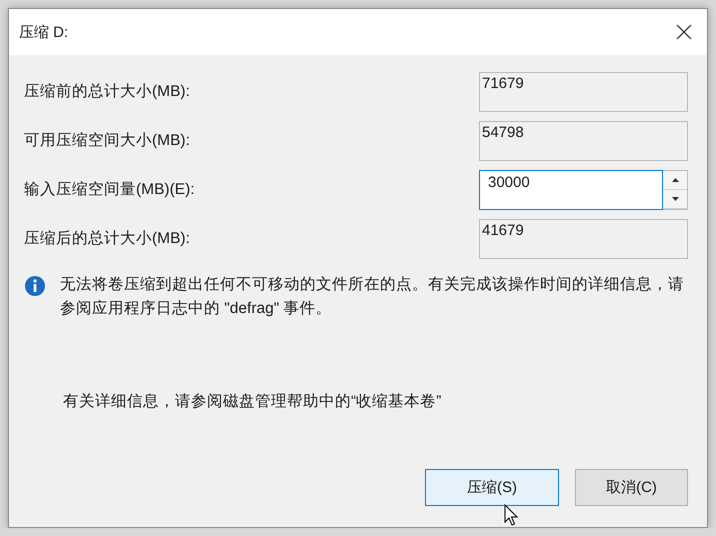 Image resolution: width=716 pixels, height=536 pixels. What do you see at coordinates (583, 140) in the screenshot?
I see `readonly-field: 54798` at bounding box center [583, 140].